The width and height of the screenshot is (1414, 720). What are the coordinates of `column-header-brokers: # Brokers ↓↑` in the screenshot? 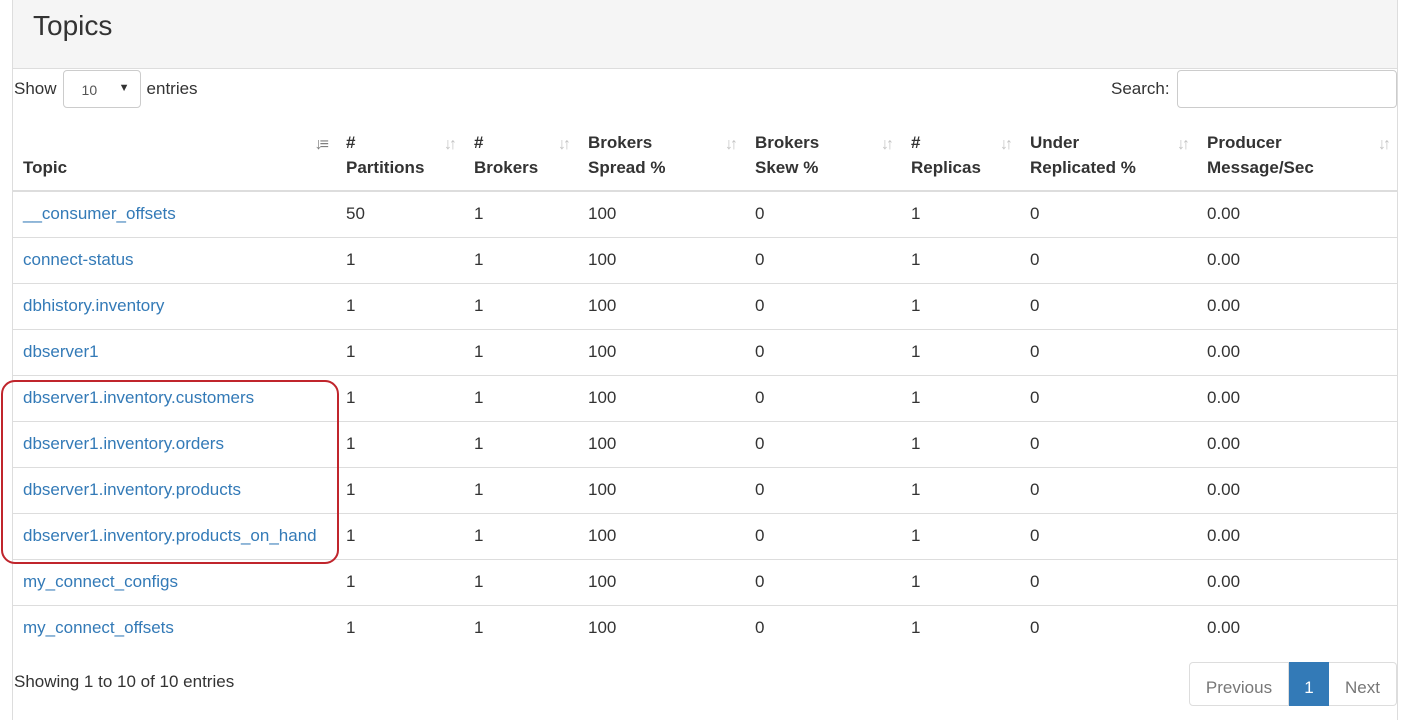 It's located at (521, 157).